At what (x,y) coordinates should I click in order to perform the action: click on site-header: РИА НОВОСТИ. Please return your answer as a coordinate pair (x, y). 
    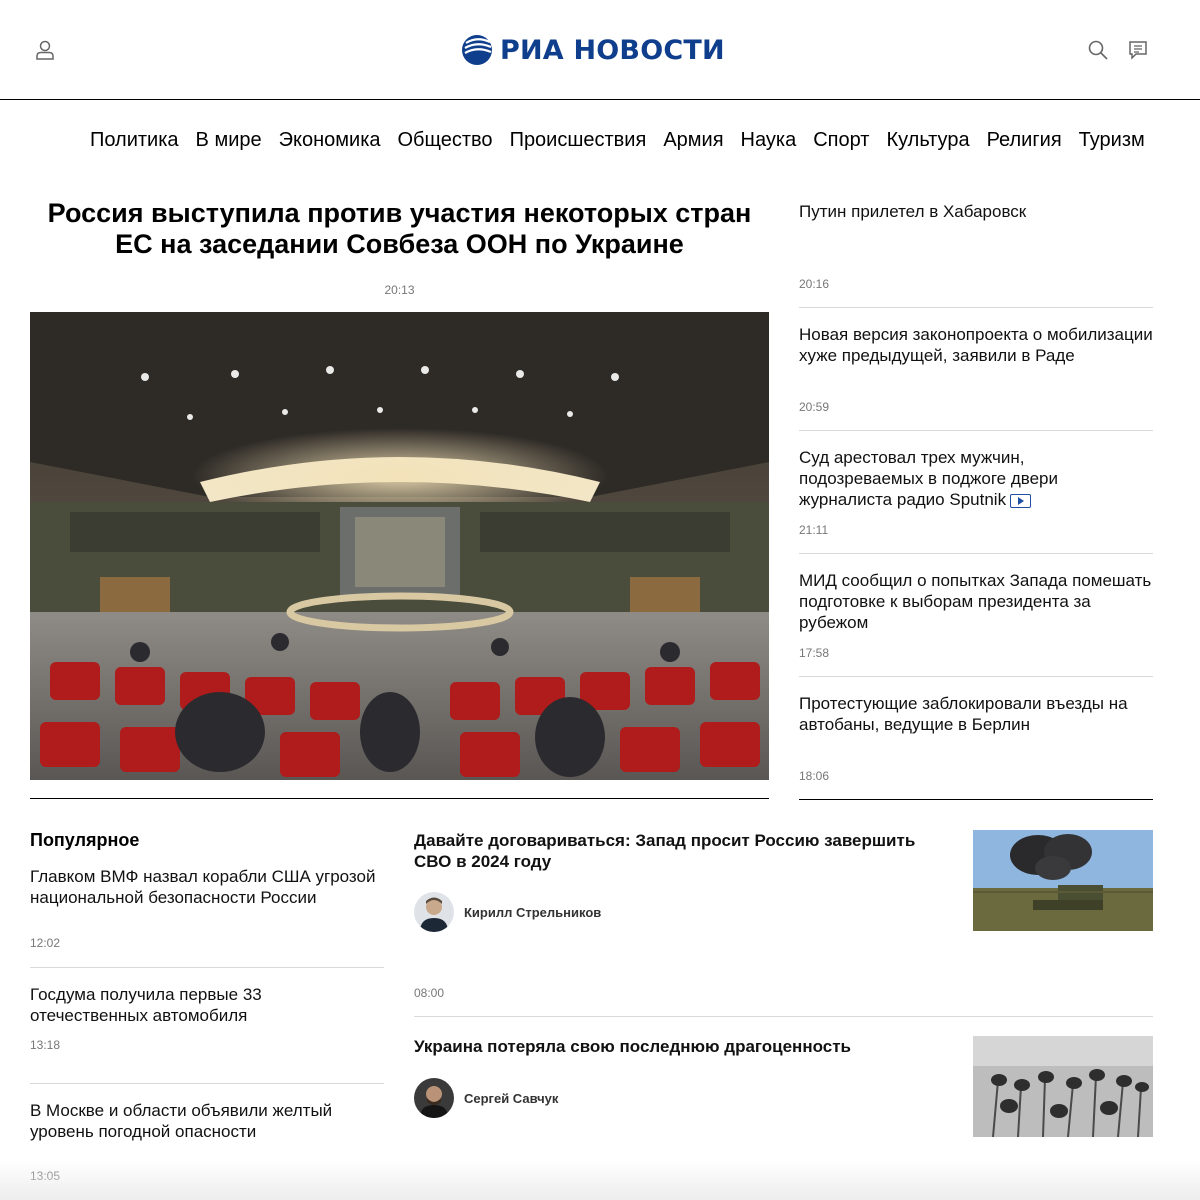
    Looking at the image, I should click on (600, 50).